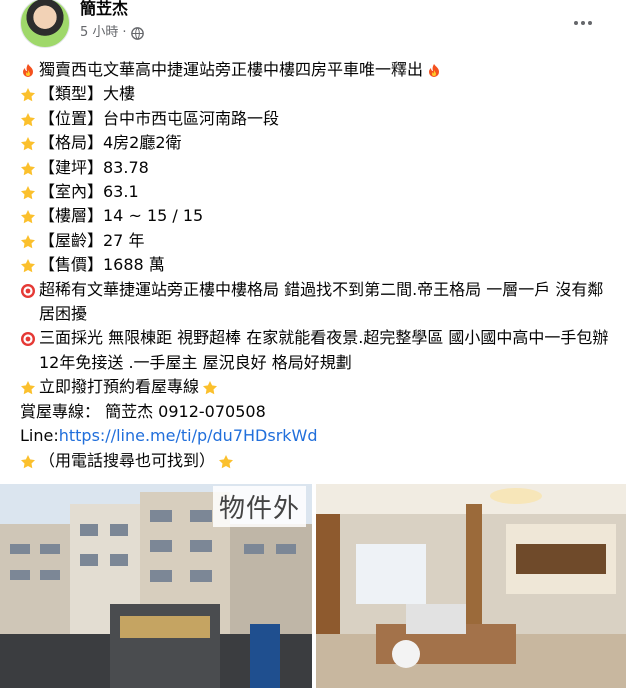 Image resolution: width=626 pixels, height=688 pixels. What do you see at coordinates (231, 69) in the screenshot?
I see `post-line-text: 獨賣西屯文華高中捷運站旁正樓中樓四房平車唯一釋出` at bounding box center [231, 69].